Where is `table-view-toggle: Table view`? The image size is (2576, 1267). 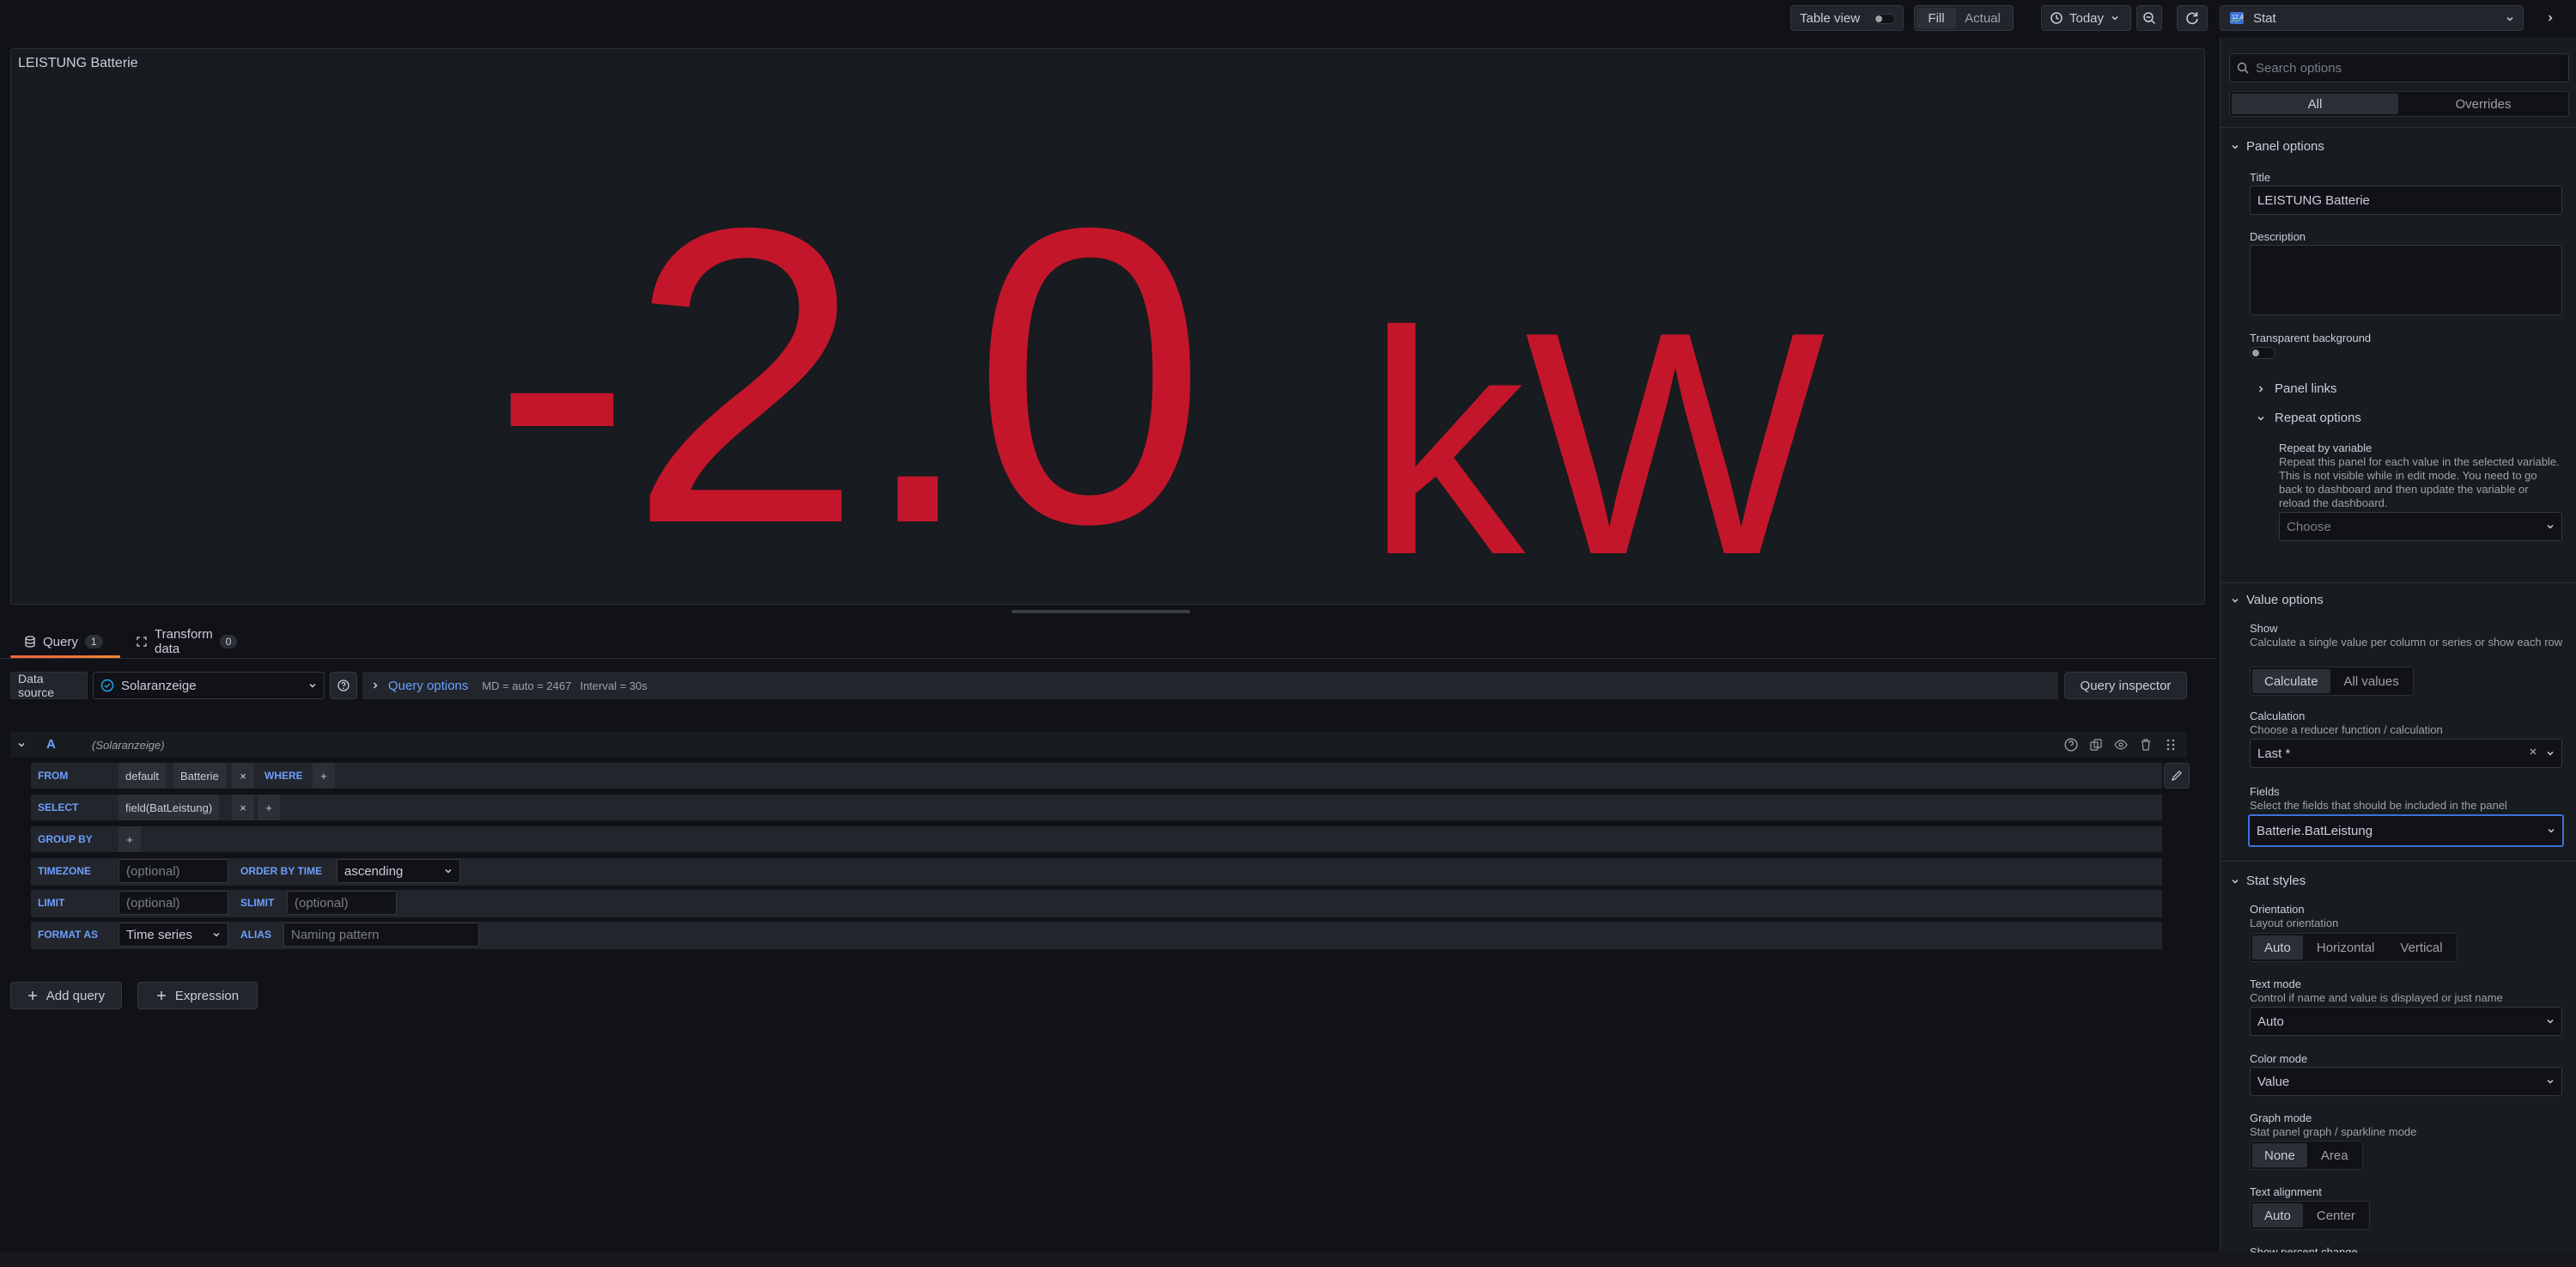
table-view-toggle: Table view is located at coordinates (1847, 18).